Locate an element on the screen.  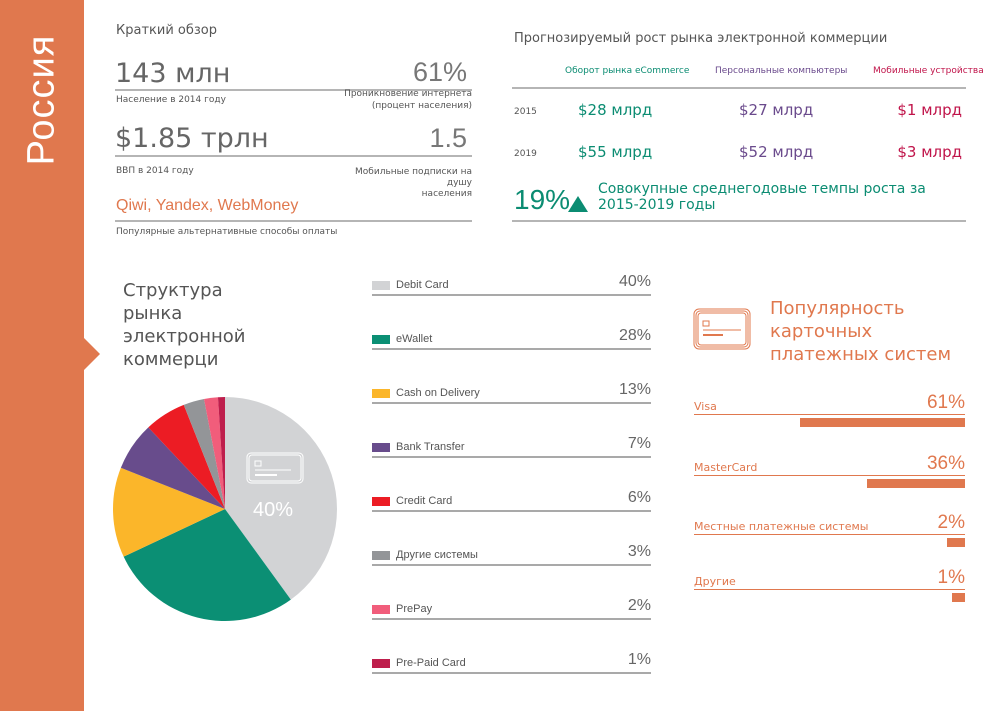
legend-value: 1% is located at coordinates (639, 659).